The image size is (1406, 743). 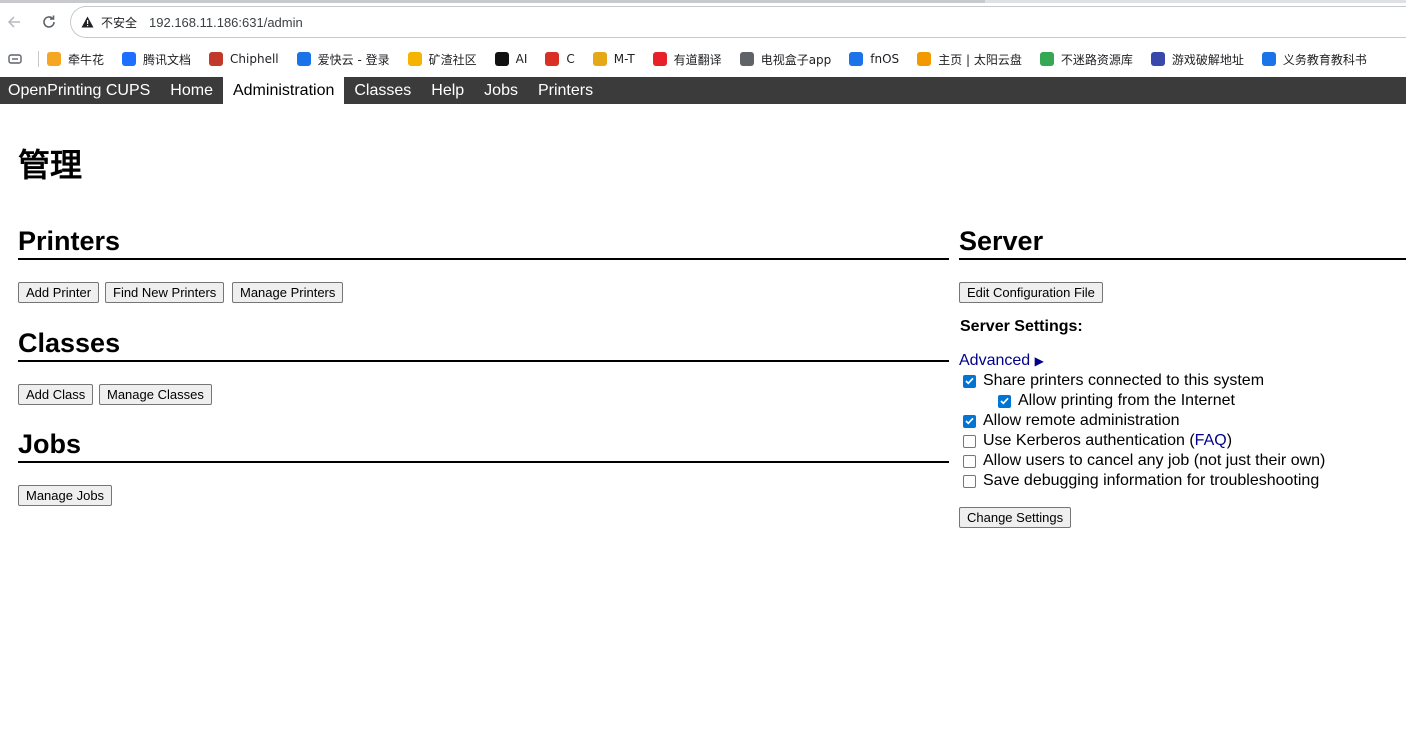 I want to click on bookmark-item: 义务教育教科书, so click(x=1314, y=59).